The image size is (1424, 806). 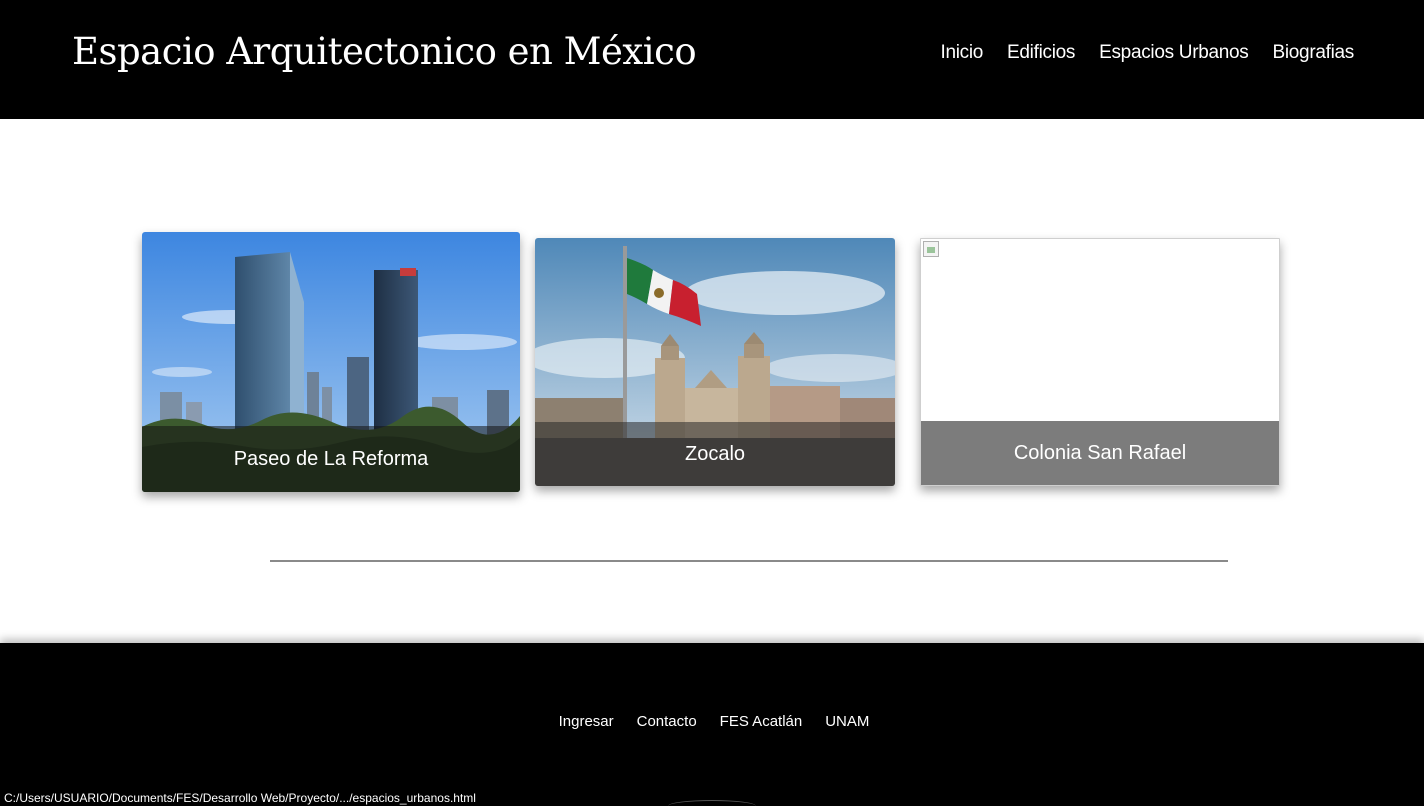 I want to click on footer-logo, so click(x=712, y=803).